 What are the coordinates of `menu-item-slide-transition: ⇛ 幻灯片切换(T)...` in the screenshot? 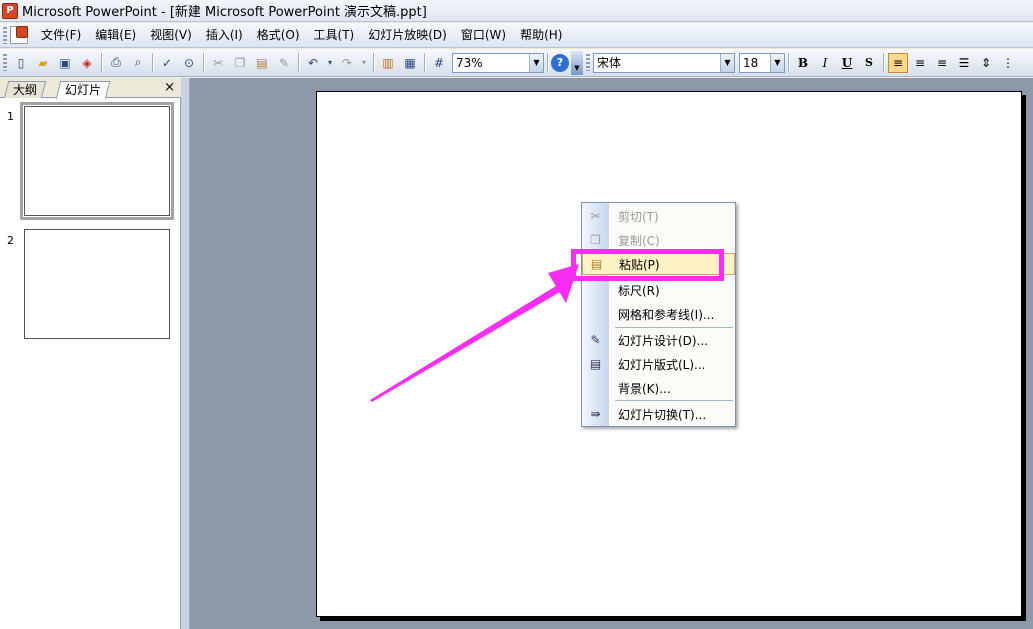 It's located at (658, 414).